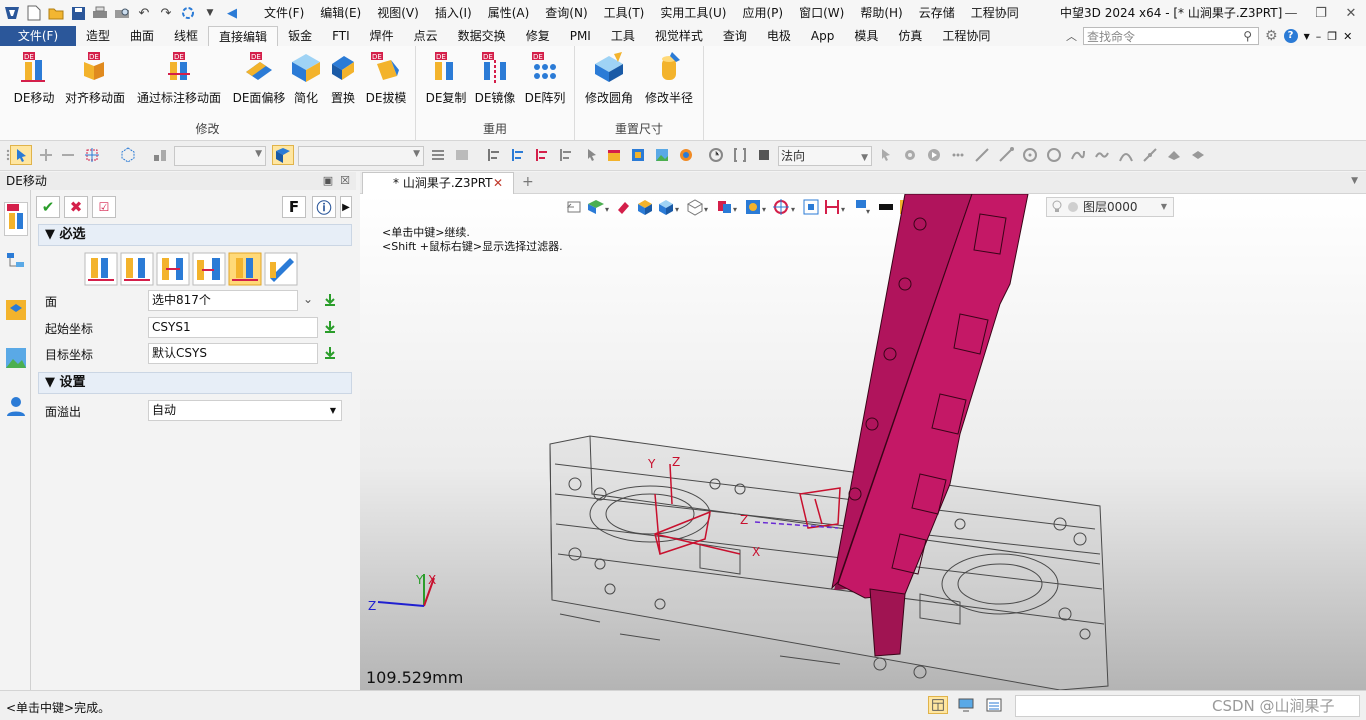 Image resolution: width=1366 pixels, height=720 pixels. Describe the element at coordinates (779, 36) in the screenshot. I see `tab-electrode: 电极` at that location.